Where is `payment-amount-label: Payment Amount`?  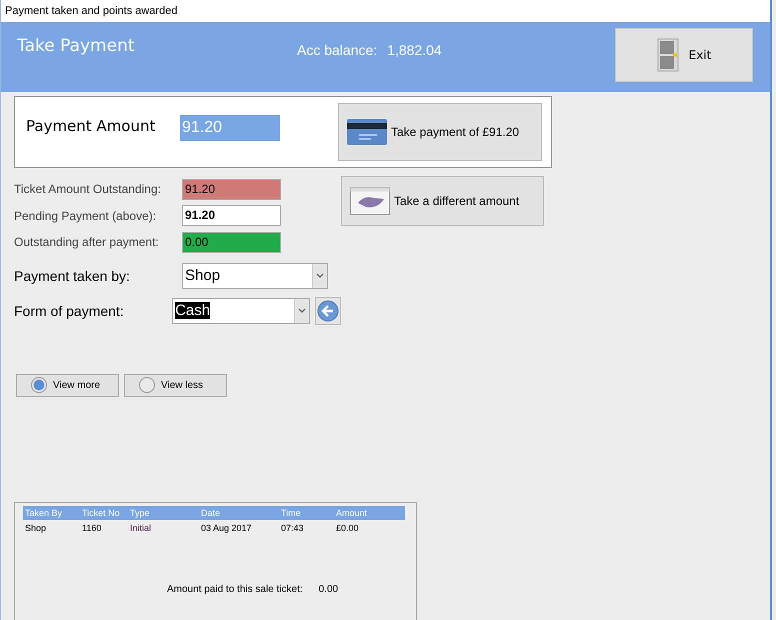
payment-amount-label: Payment Amount is located at coordinates (91, 126).